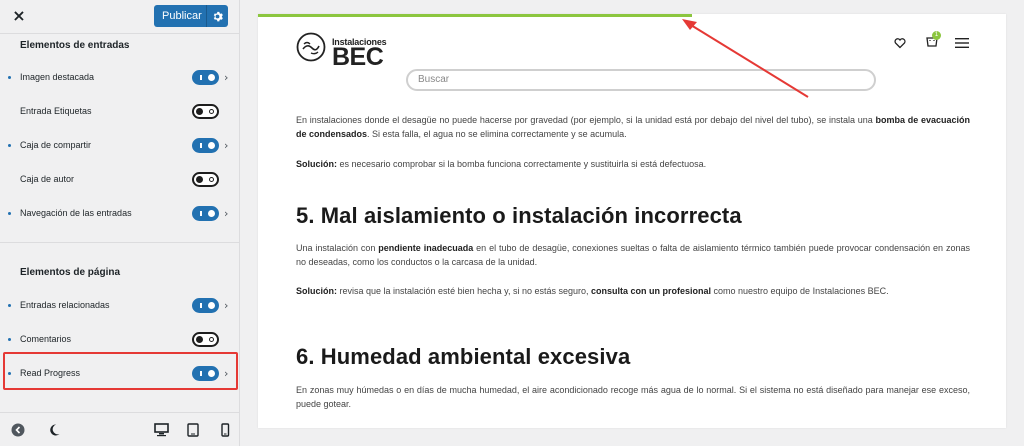 Image resolution: width=1024 pixels, height=446 pixels. Describe the element at coordinates (119, 17) in the screenshot. I see `customizer-header: × Publicar` at that location.